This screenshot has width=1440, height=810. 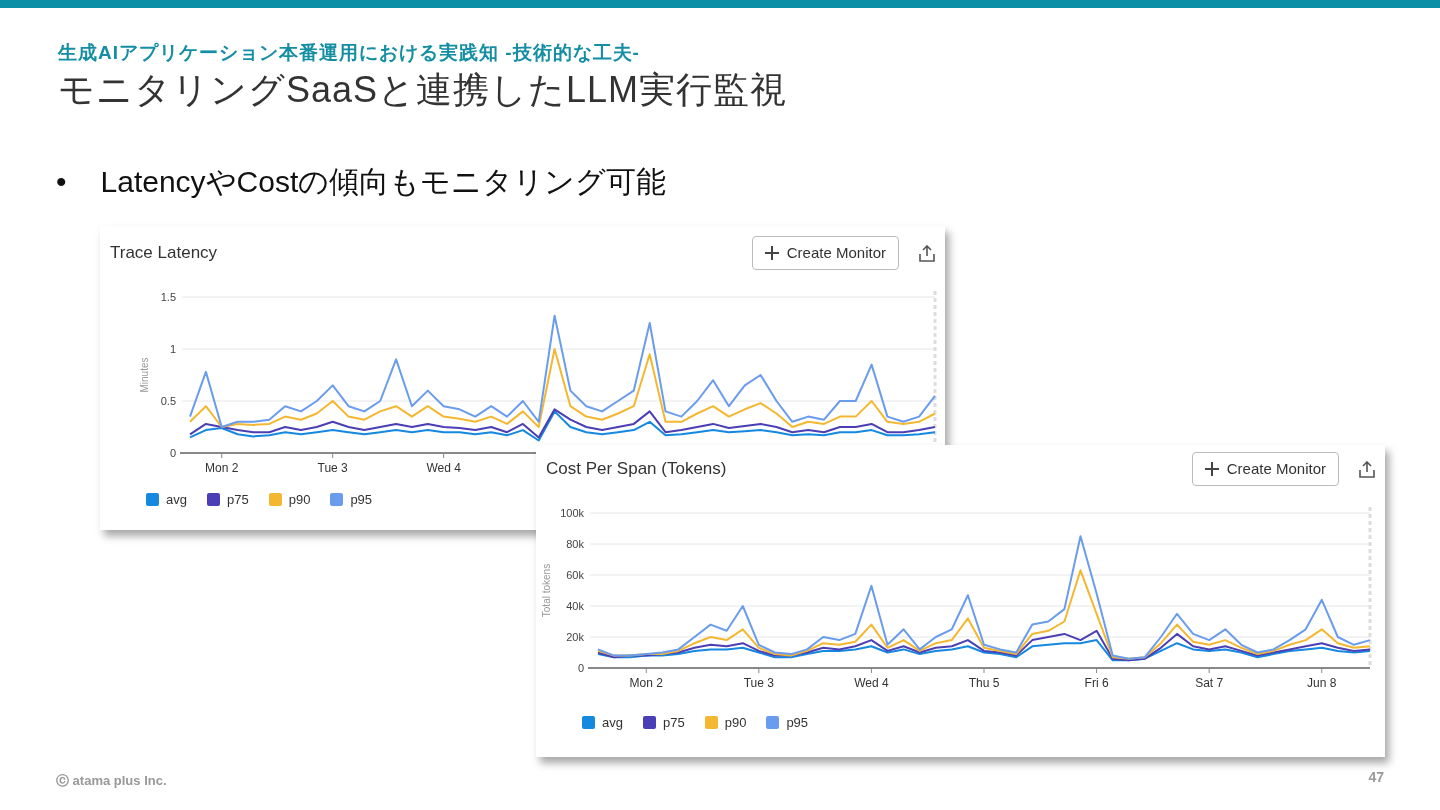 What do you see at coordinates (575, 606) in the screenshot?
I see `y-tick-label: 40k` at bounding box center [575, 606].